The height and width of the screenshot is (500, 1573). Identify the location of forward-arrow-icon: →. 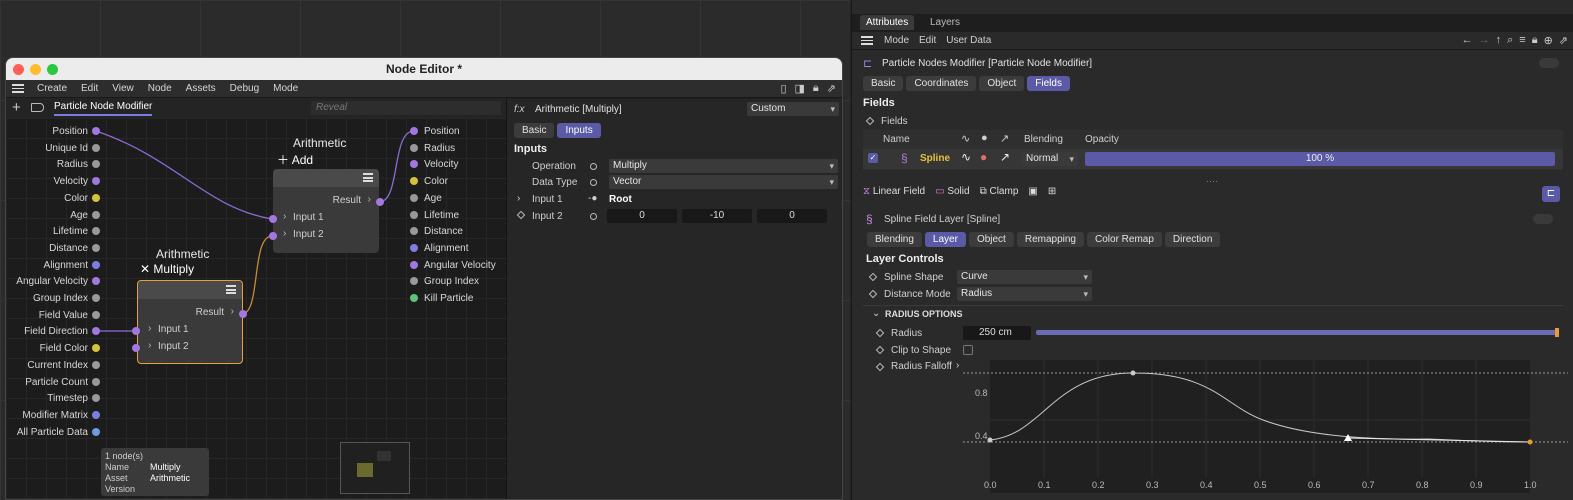
(1484, 40).